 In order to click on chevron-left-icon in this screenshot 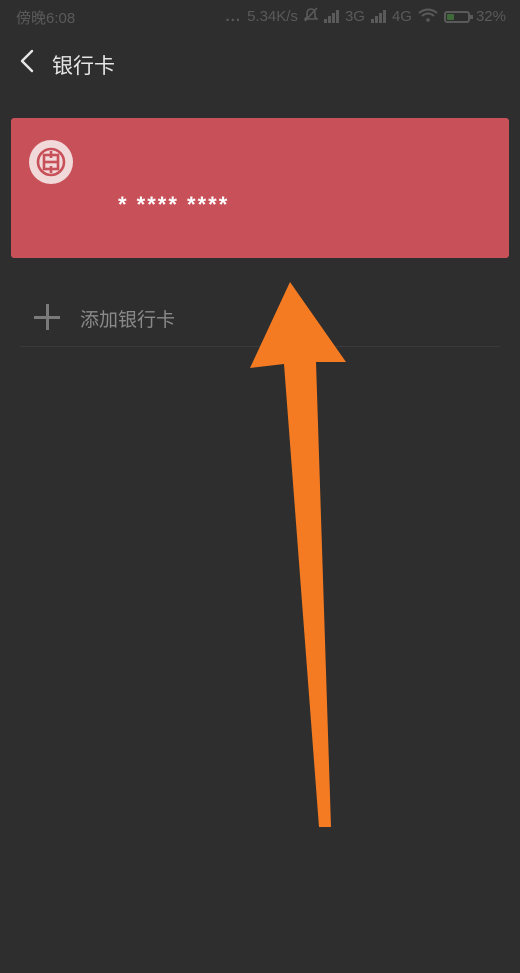, I will do `click(27, 63)`.